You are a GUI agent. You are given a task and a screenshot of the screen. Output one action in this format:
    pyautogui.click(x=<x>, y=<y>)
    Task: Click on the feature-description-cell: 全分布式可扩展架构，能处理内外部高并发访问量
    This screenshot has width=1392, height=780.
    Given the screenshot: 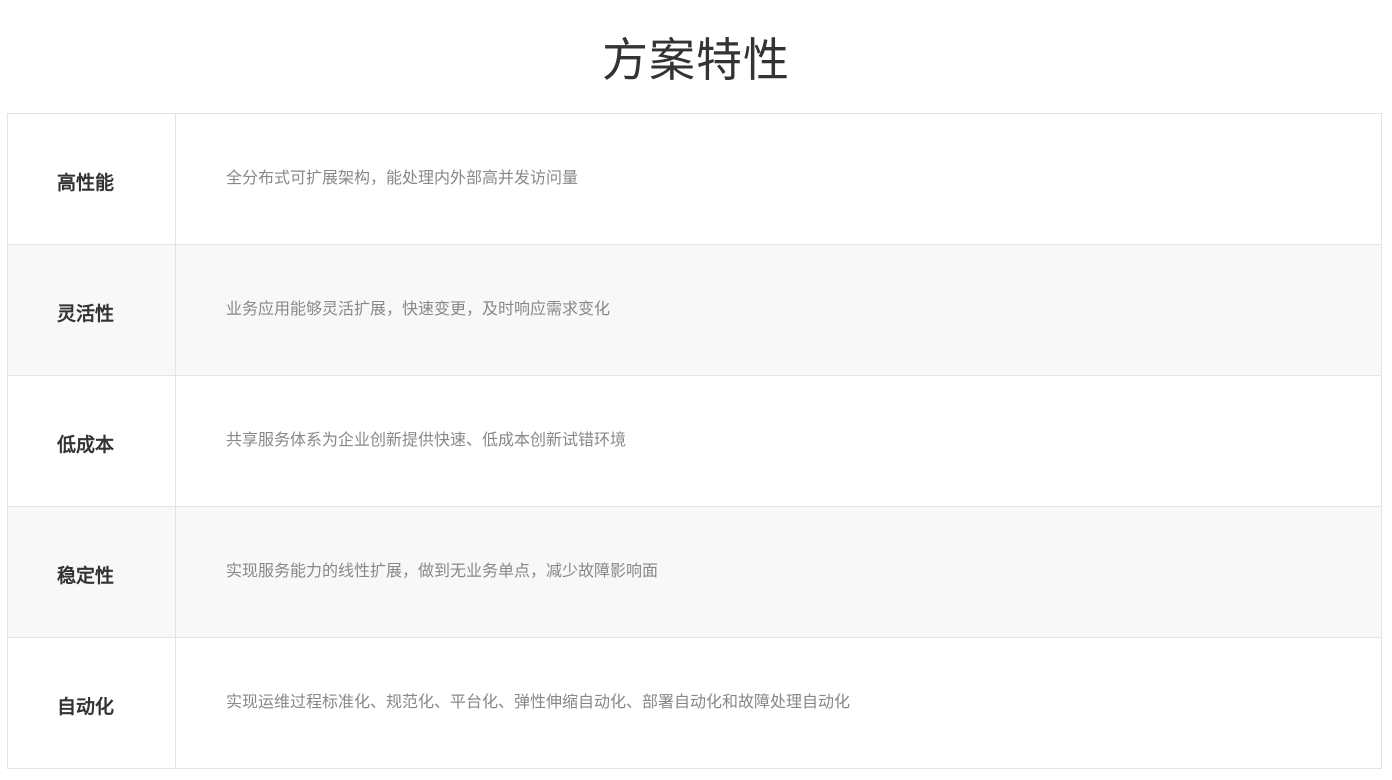 What is the action you would take?
    pyautogui.click(x=778, y=179)
    